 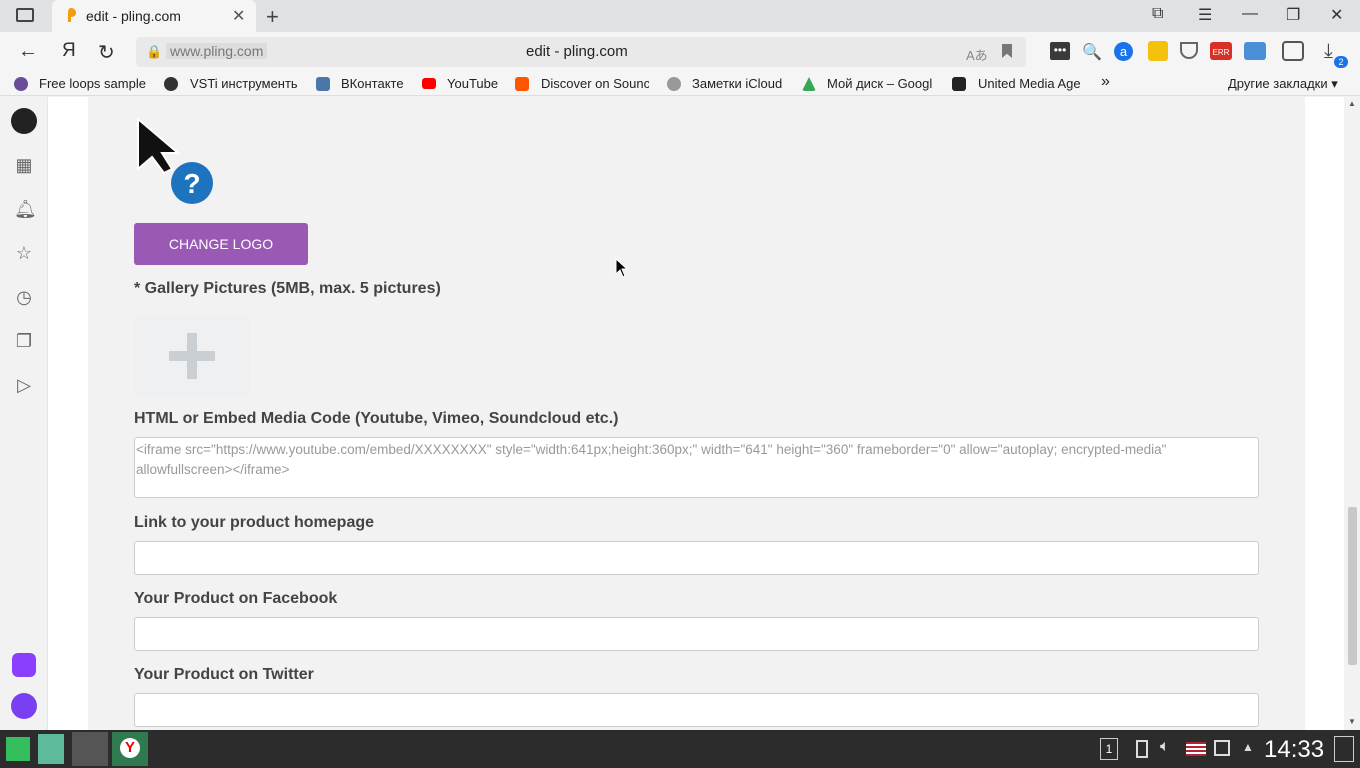 What do you see at coordinates (622, 268) in the screenshot?
I see `mouse-cursor-icon` at bounding box center [622, 268].